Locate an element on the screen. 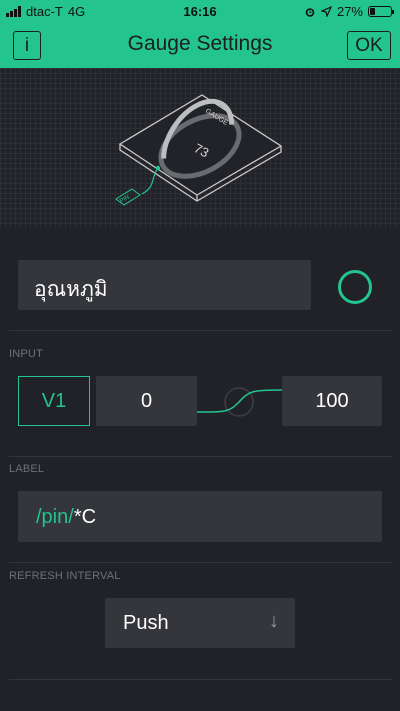 Image resolution: width=400 pixels, height=711 pixels. battery-level-fill is located at coordinates (373, 11).